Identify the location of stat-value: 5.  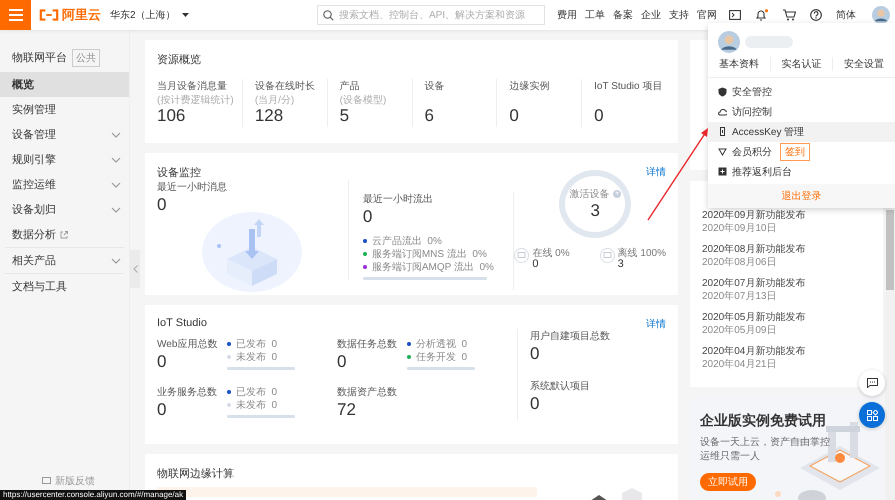
(345, 116).